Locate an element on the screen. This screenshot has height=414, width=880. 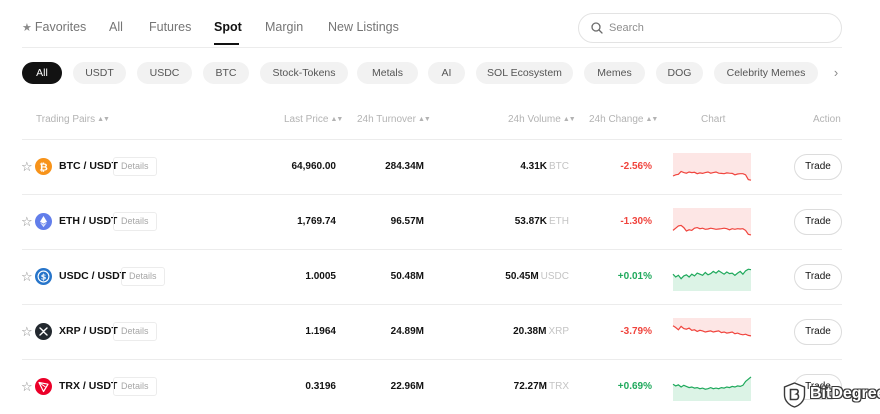
last-price: 1,769.74 is located at coordinates (316, 221).